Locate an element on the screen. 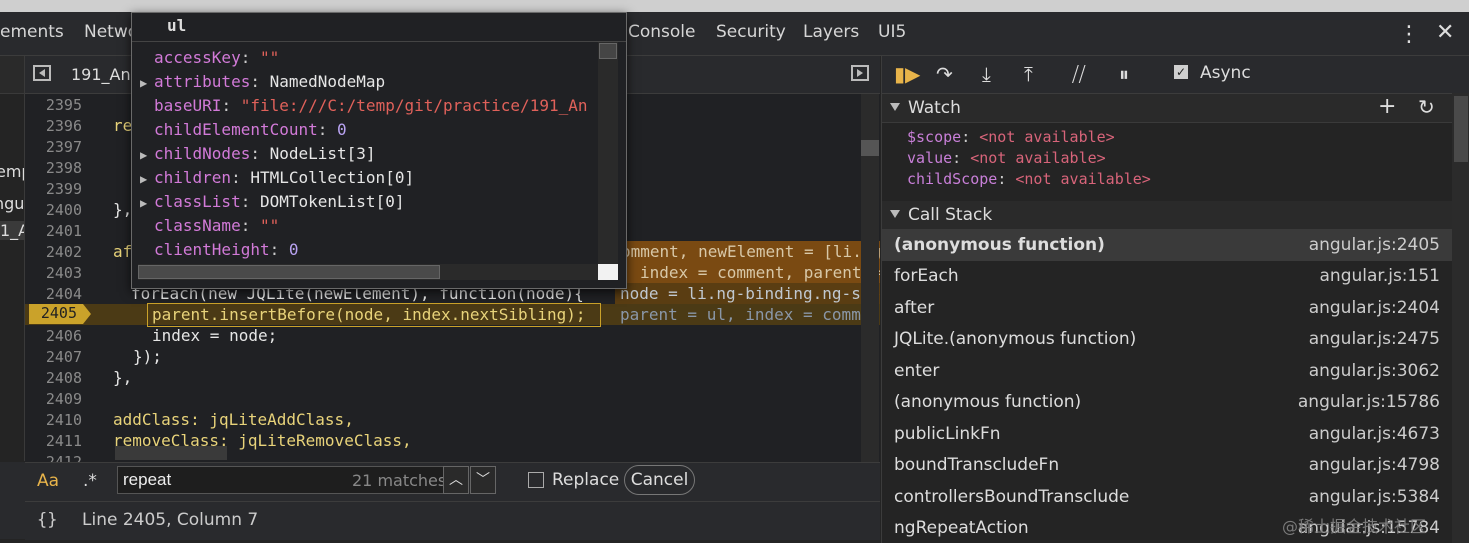 The image size is (1469, 543). code-line: af is located at coordinates (123, 251).